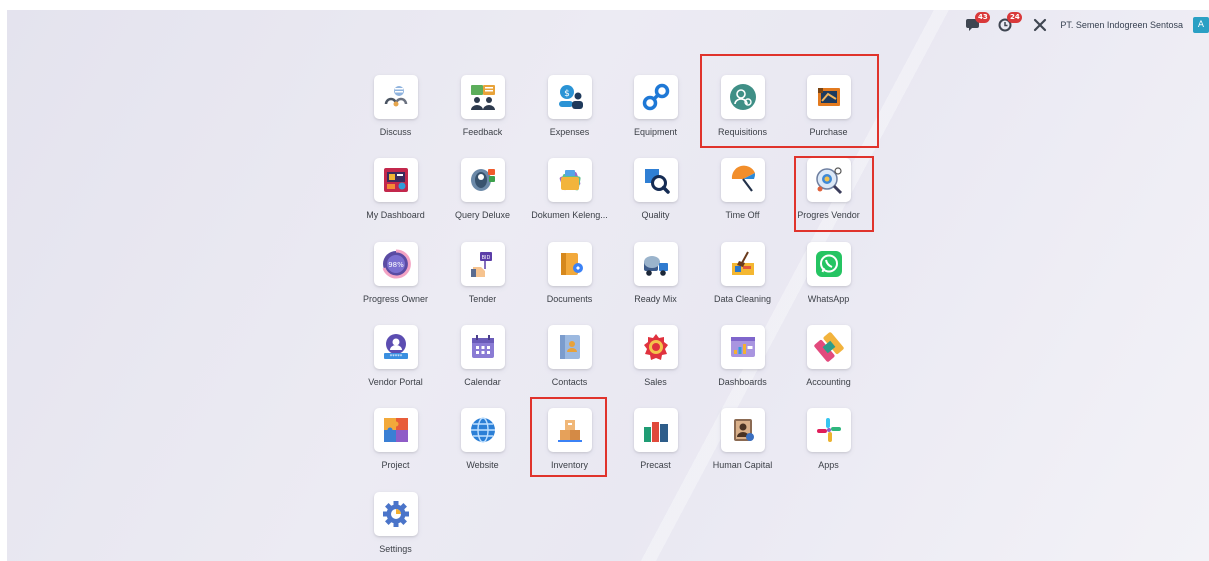  I want to click on vendor-portal-icon: *****, so click(395, 347).